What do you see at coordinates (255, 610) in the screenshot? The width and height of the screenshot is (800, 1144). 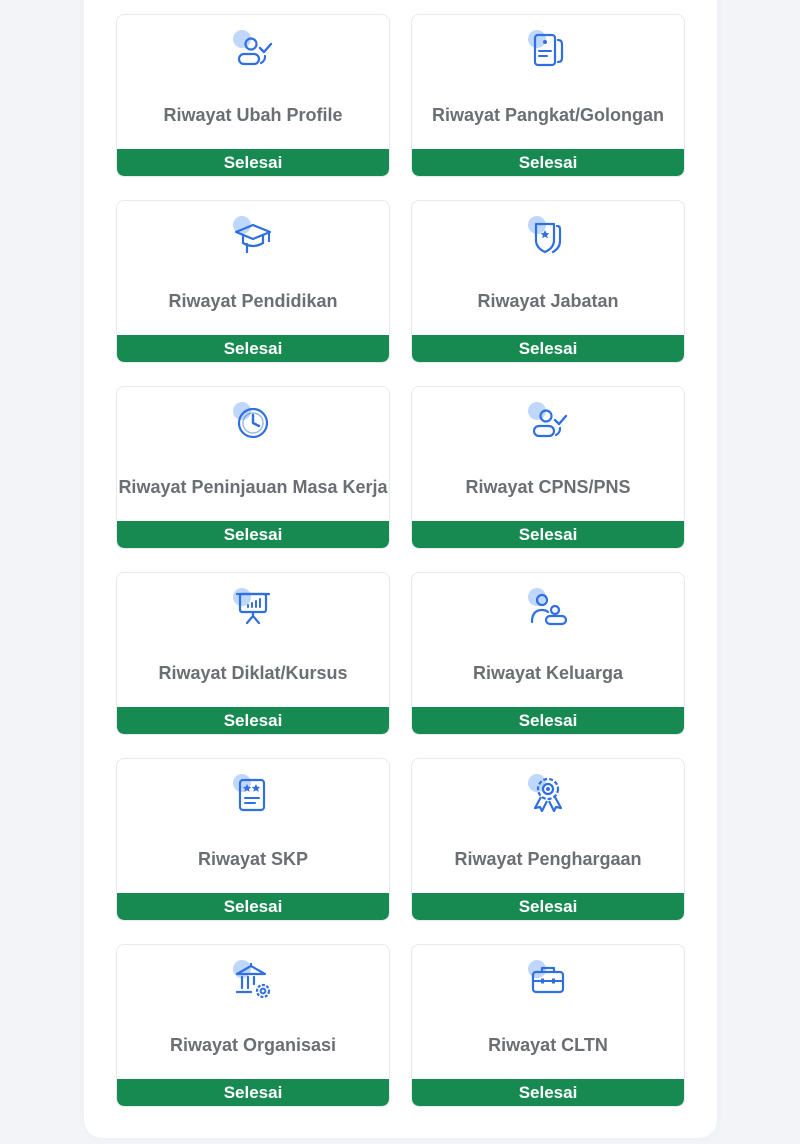 I see `presentation-board-icon` at bounding box center [255, 610].